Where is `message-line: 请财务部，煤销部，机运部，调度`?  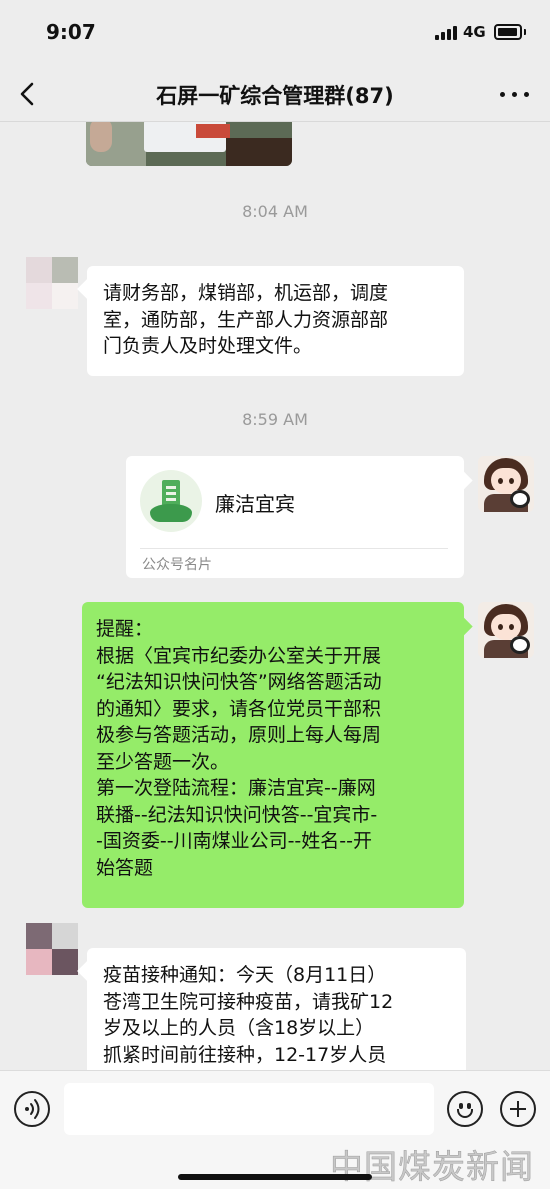 message-line: 请财务部，煤销部，机运部，调度 is located at coordinates (246, 293).